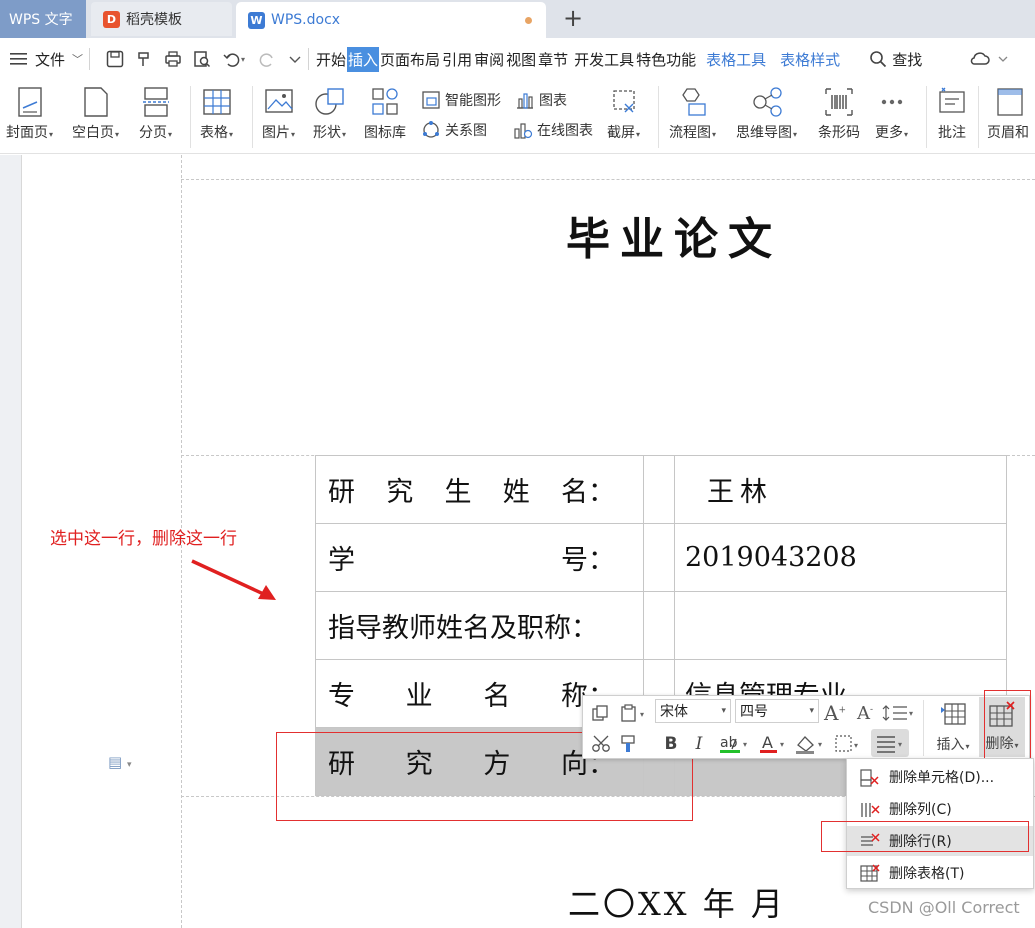 The width and height of the screenshot is (1035, 928). I want to click on borders-icon: ▾, so click(848, 744).